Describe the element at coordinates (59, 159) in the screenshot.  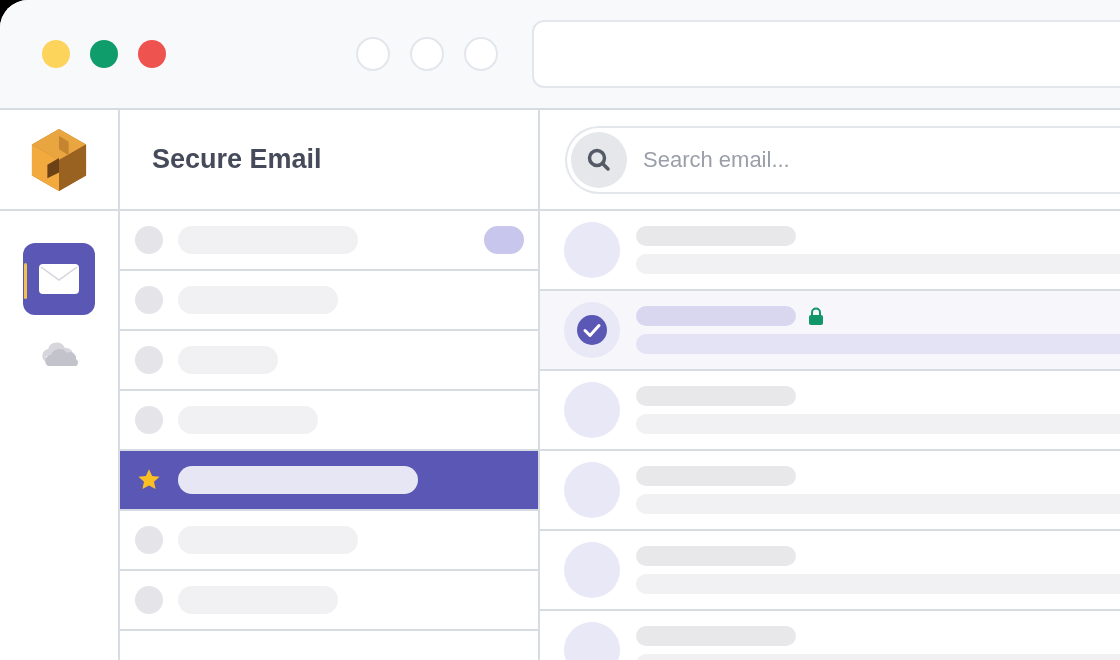
I see `hexagon-logo-icon` at that location.